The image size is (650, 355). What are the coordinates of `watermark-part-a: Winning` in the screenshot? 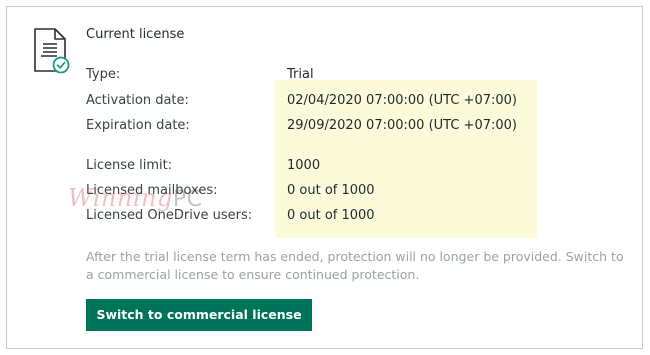 It's located at (120, 198).